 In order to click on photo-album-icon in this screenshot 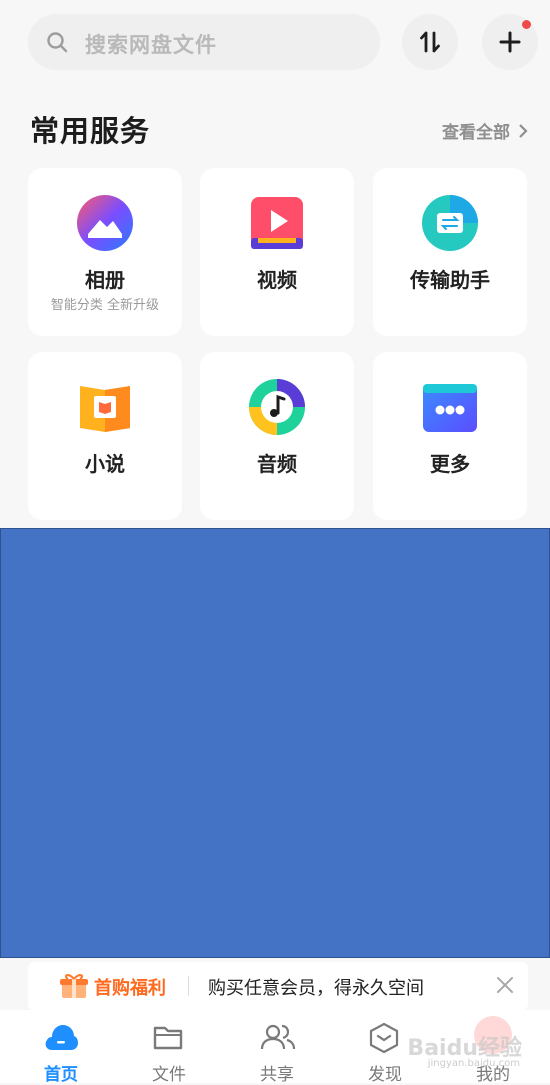, I will do `click(105, 223)`.